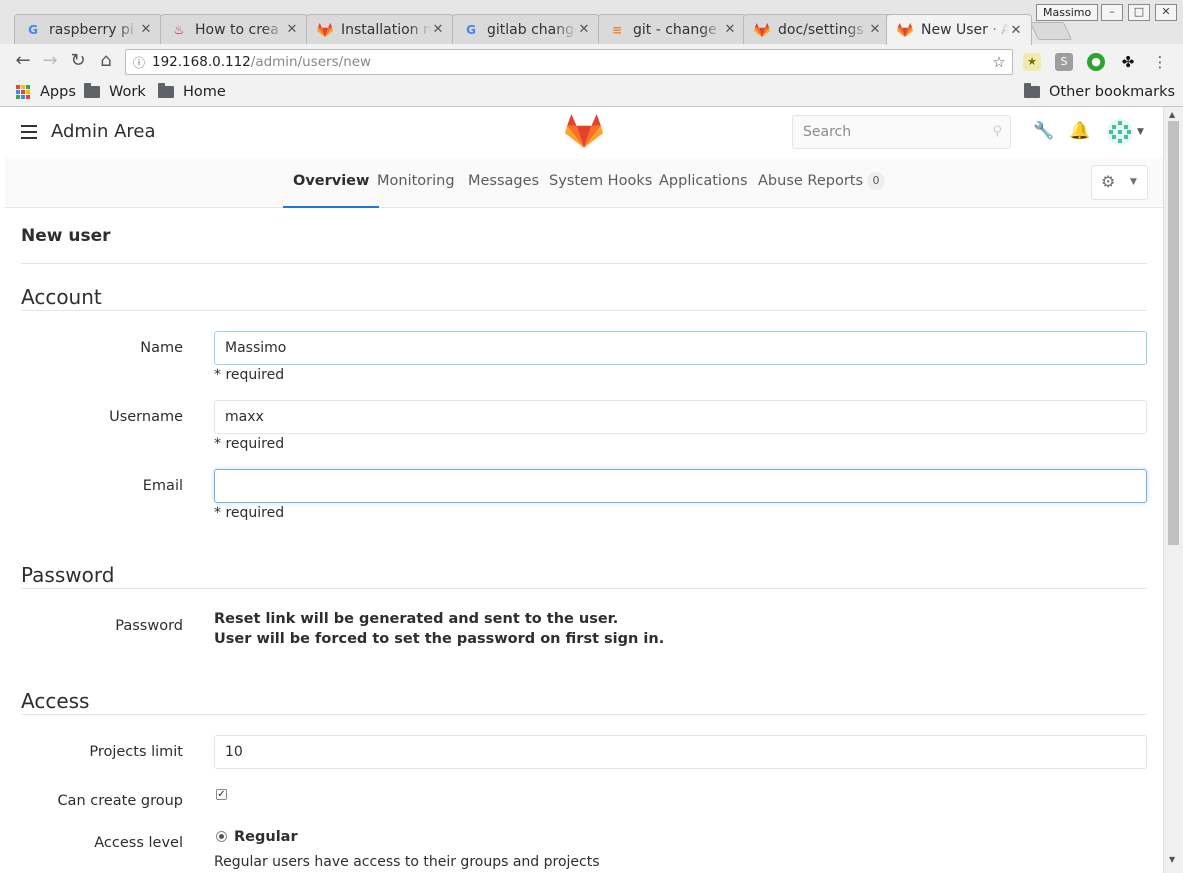 The width and height of the screenshot is (1183, 873). I want to click on page-title: New user, so click(66, 236).